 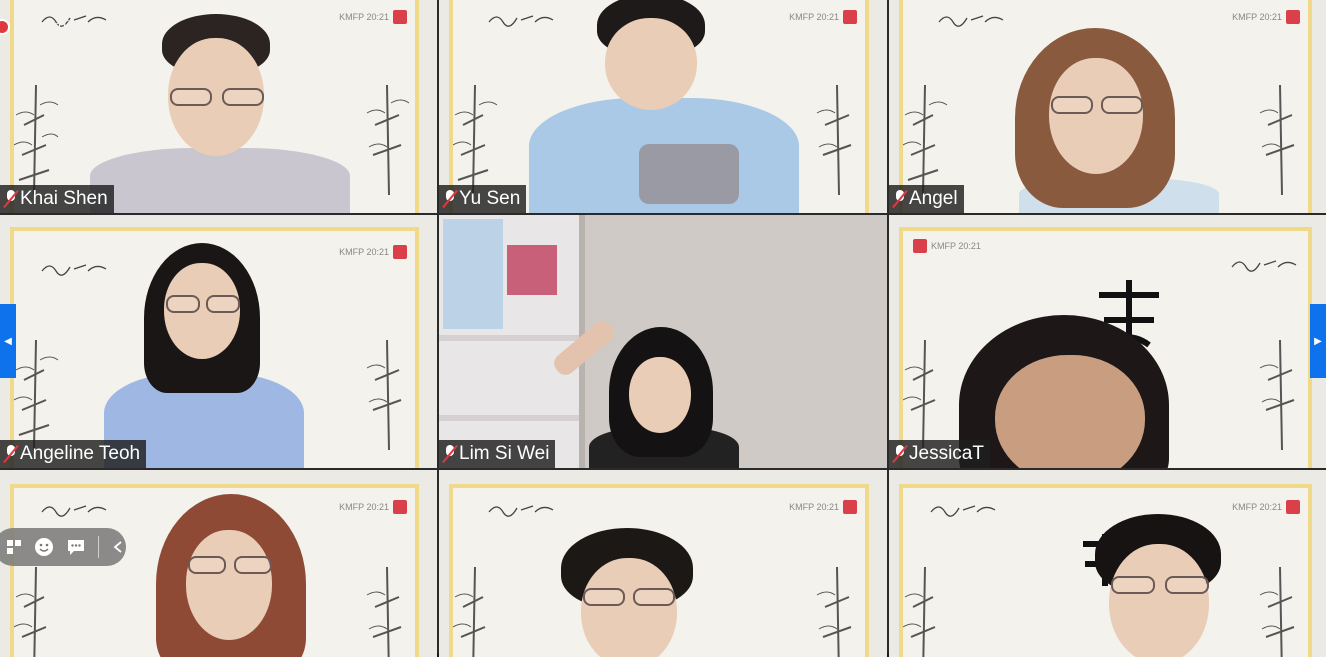 I want to click on recording-label: Recording, so click(x=52, y=26).